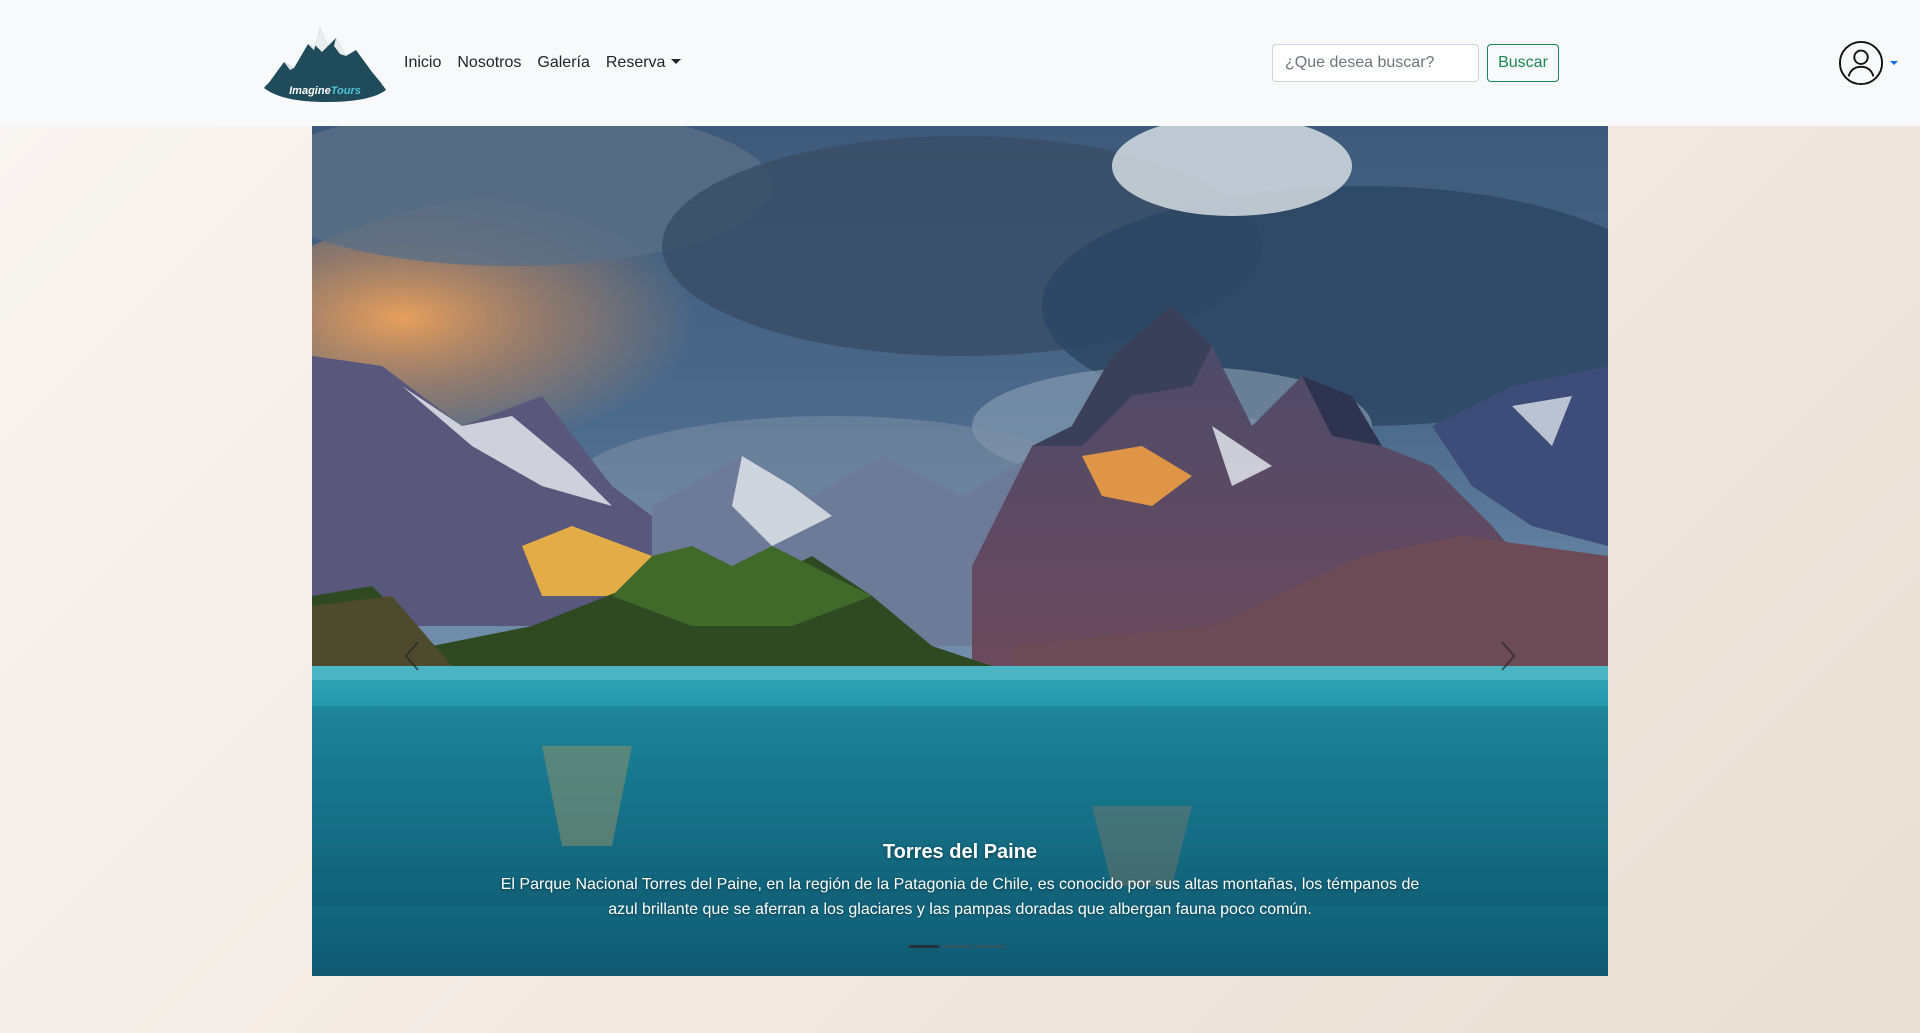 Image resolution: width=1920 pixels, height=1033 pixels. I want to click on nav-links: Inicio Nosotros Galería Reserva, so click(550, 63).